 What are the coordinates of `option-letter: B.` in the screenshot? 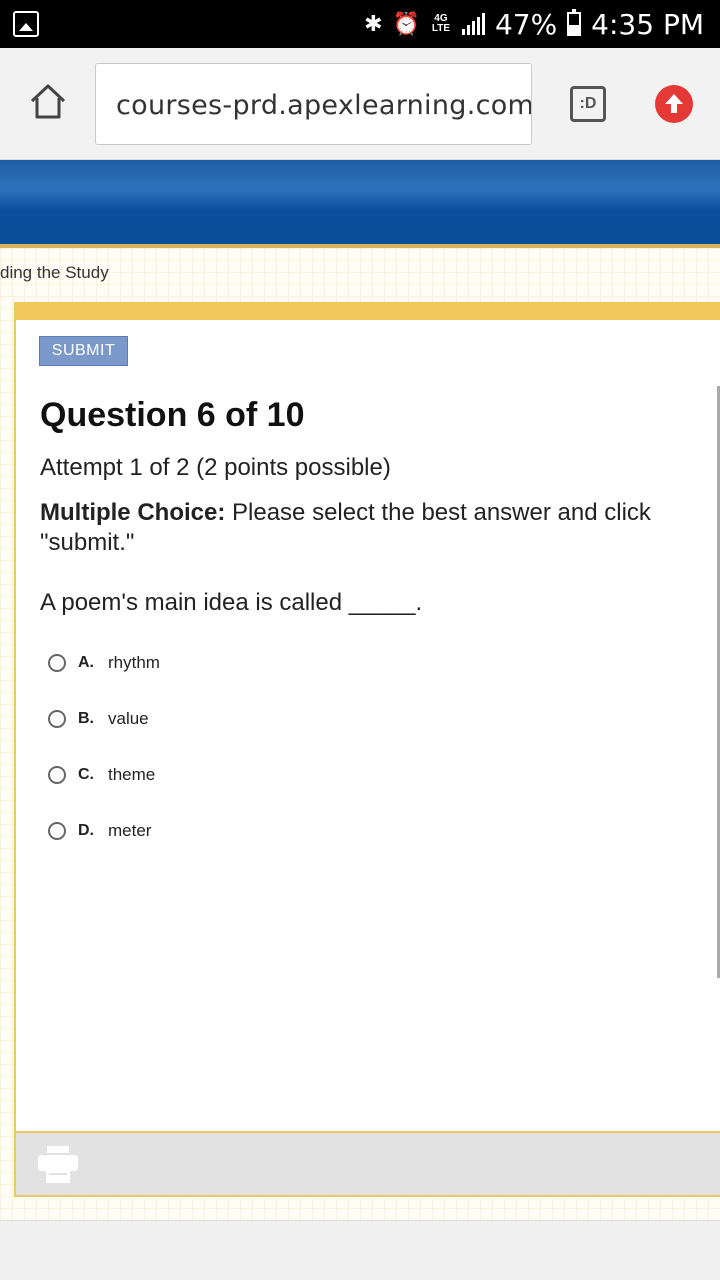 It's located at (86, 718).